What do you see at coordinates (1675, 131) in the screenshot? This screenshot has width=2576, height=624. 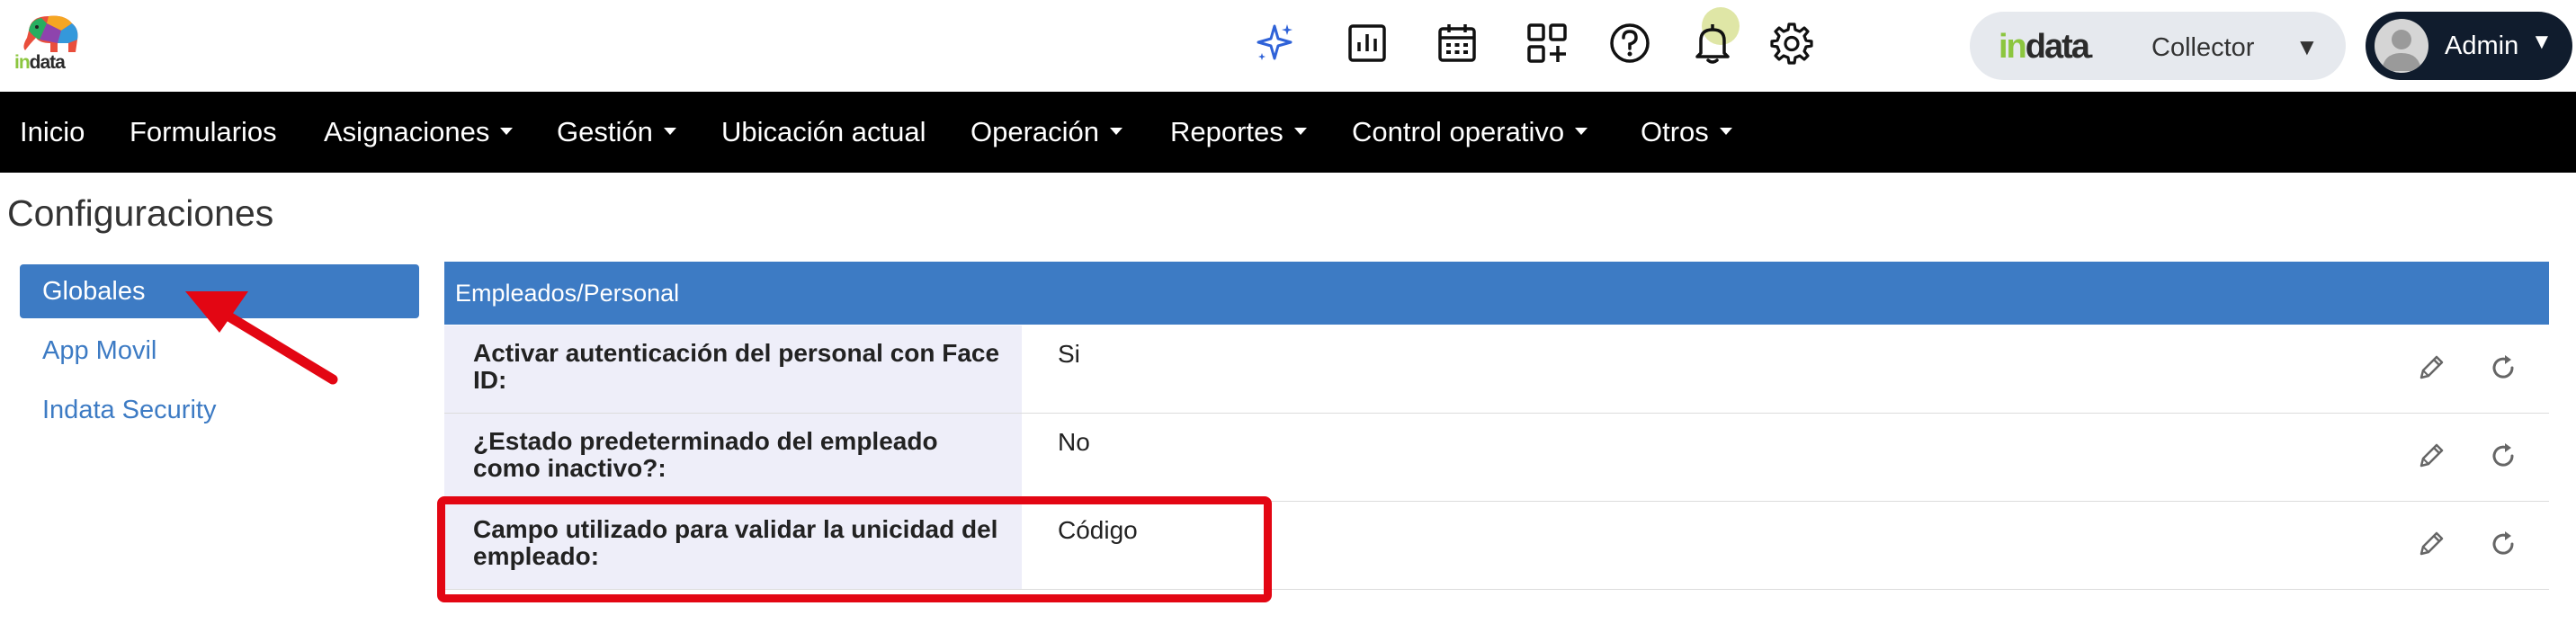 I see `nav-label: Otros` at bounding box center [1675, 131].